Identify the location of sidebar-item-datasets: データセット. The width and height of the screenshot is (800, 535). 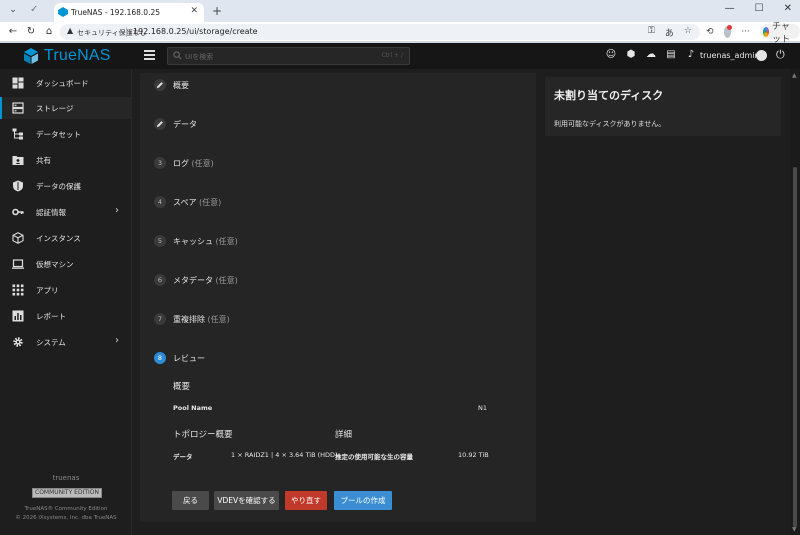
(66, 134).